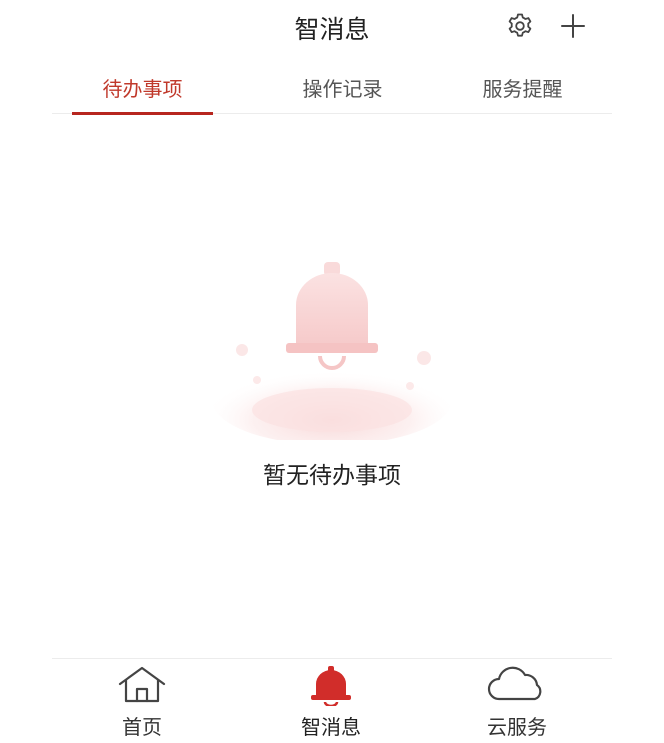 The height and width of the screenshot is (743, 664). Describe the element at coordinates (332, 476) in the screenshot. I see `empty-state-message: 暂无待办事项` at that location.